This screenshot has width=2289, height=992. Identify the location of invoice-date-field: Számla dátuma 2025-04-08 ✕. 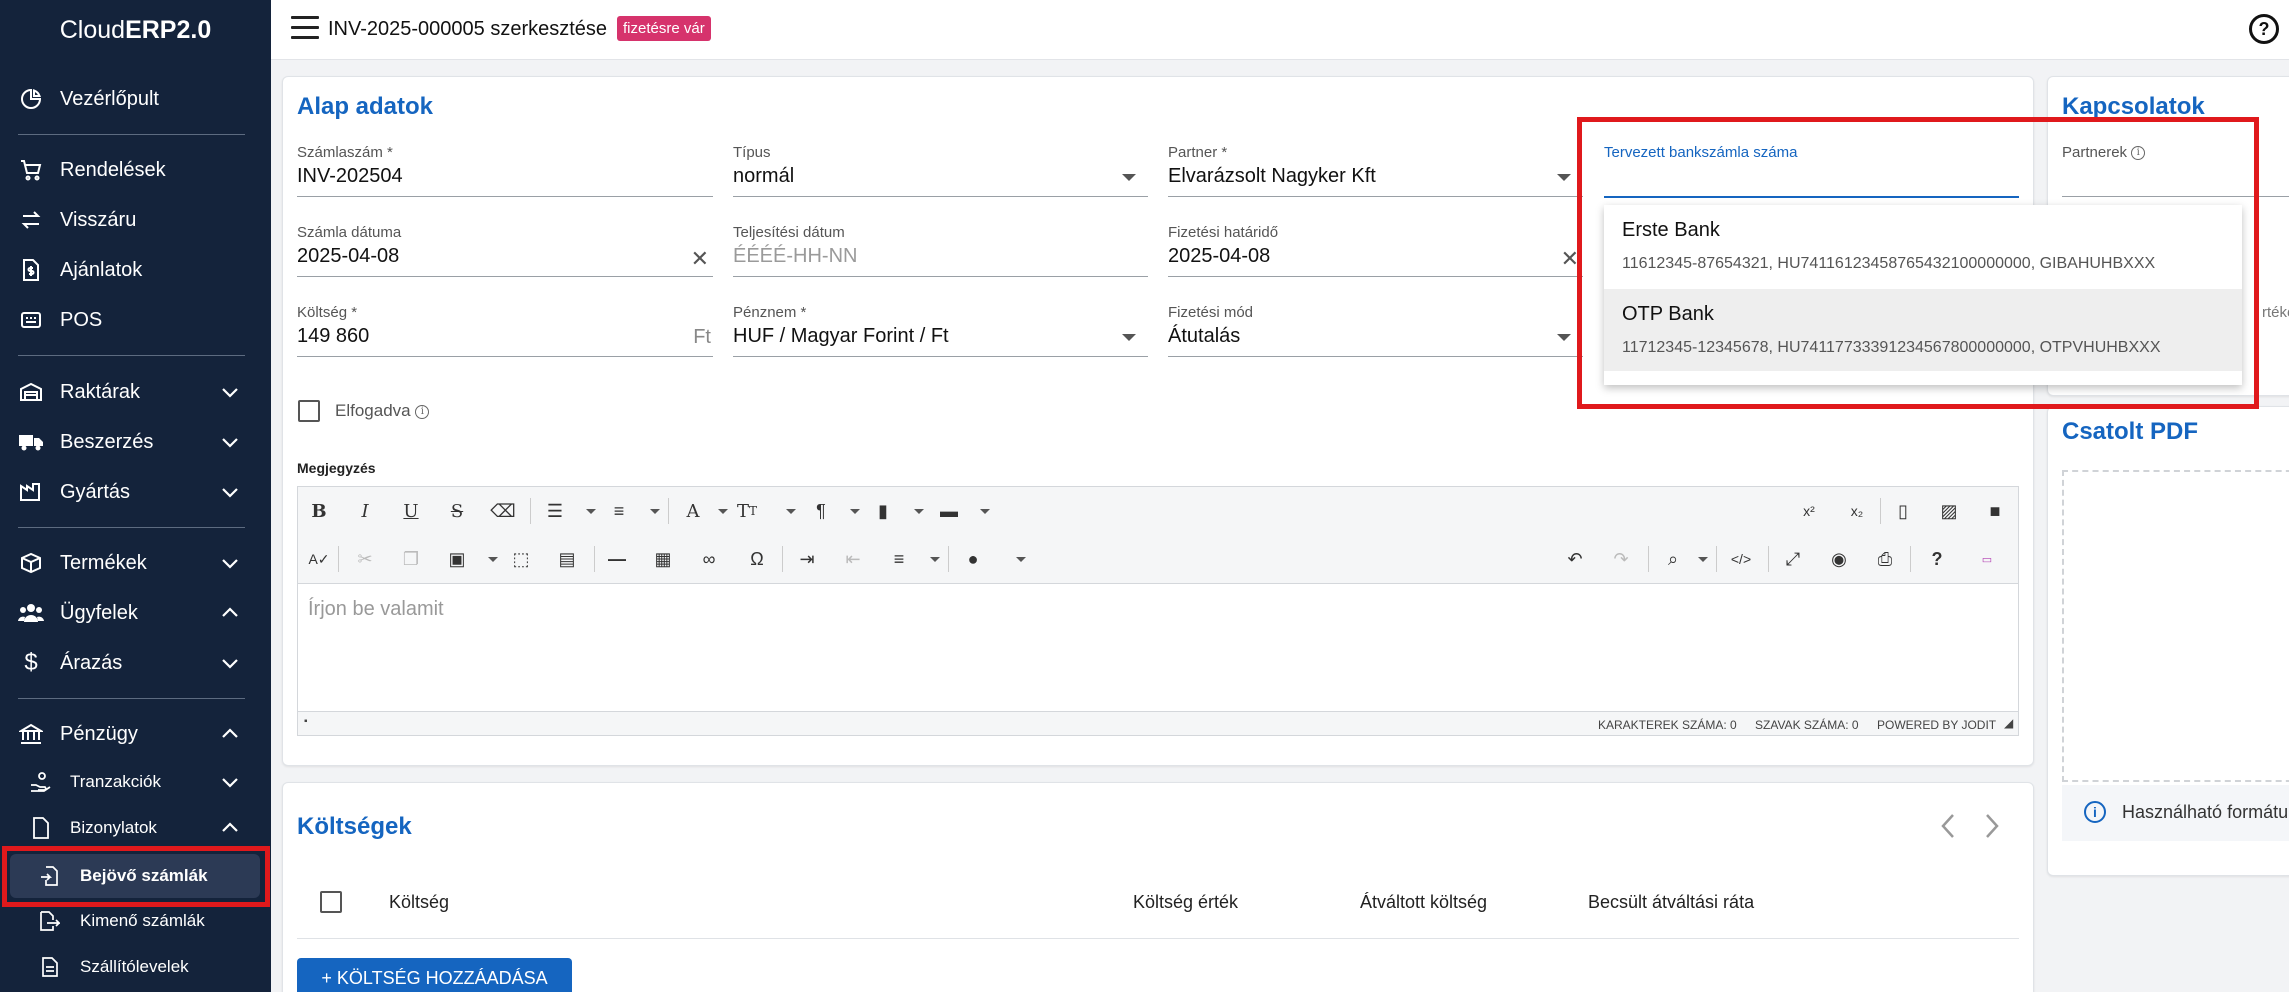
(505, 254).